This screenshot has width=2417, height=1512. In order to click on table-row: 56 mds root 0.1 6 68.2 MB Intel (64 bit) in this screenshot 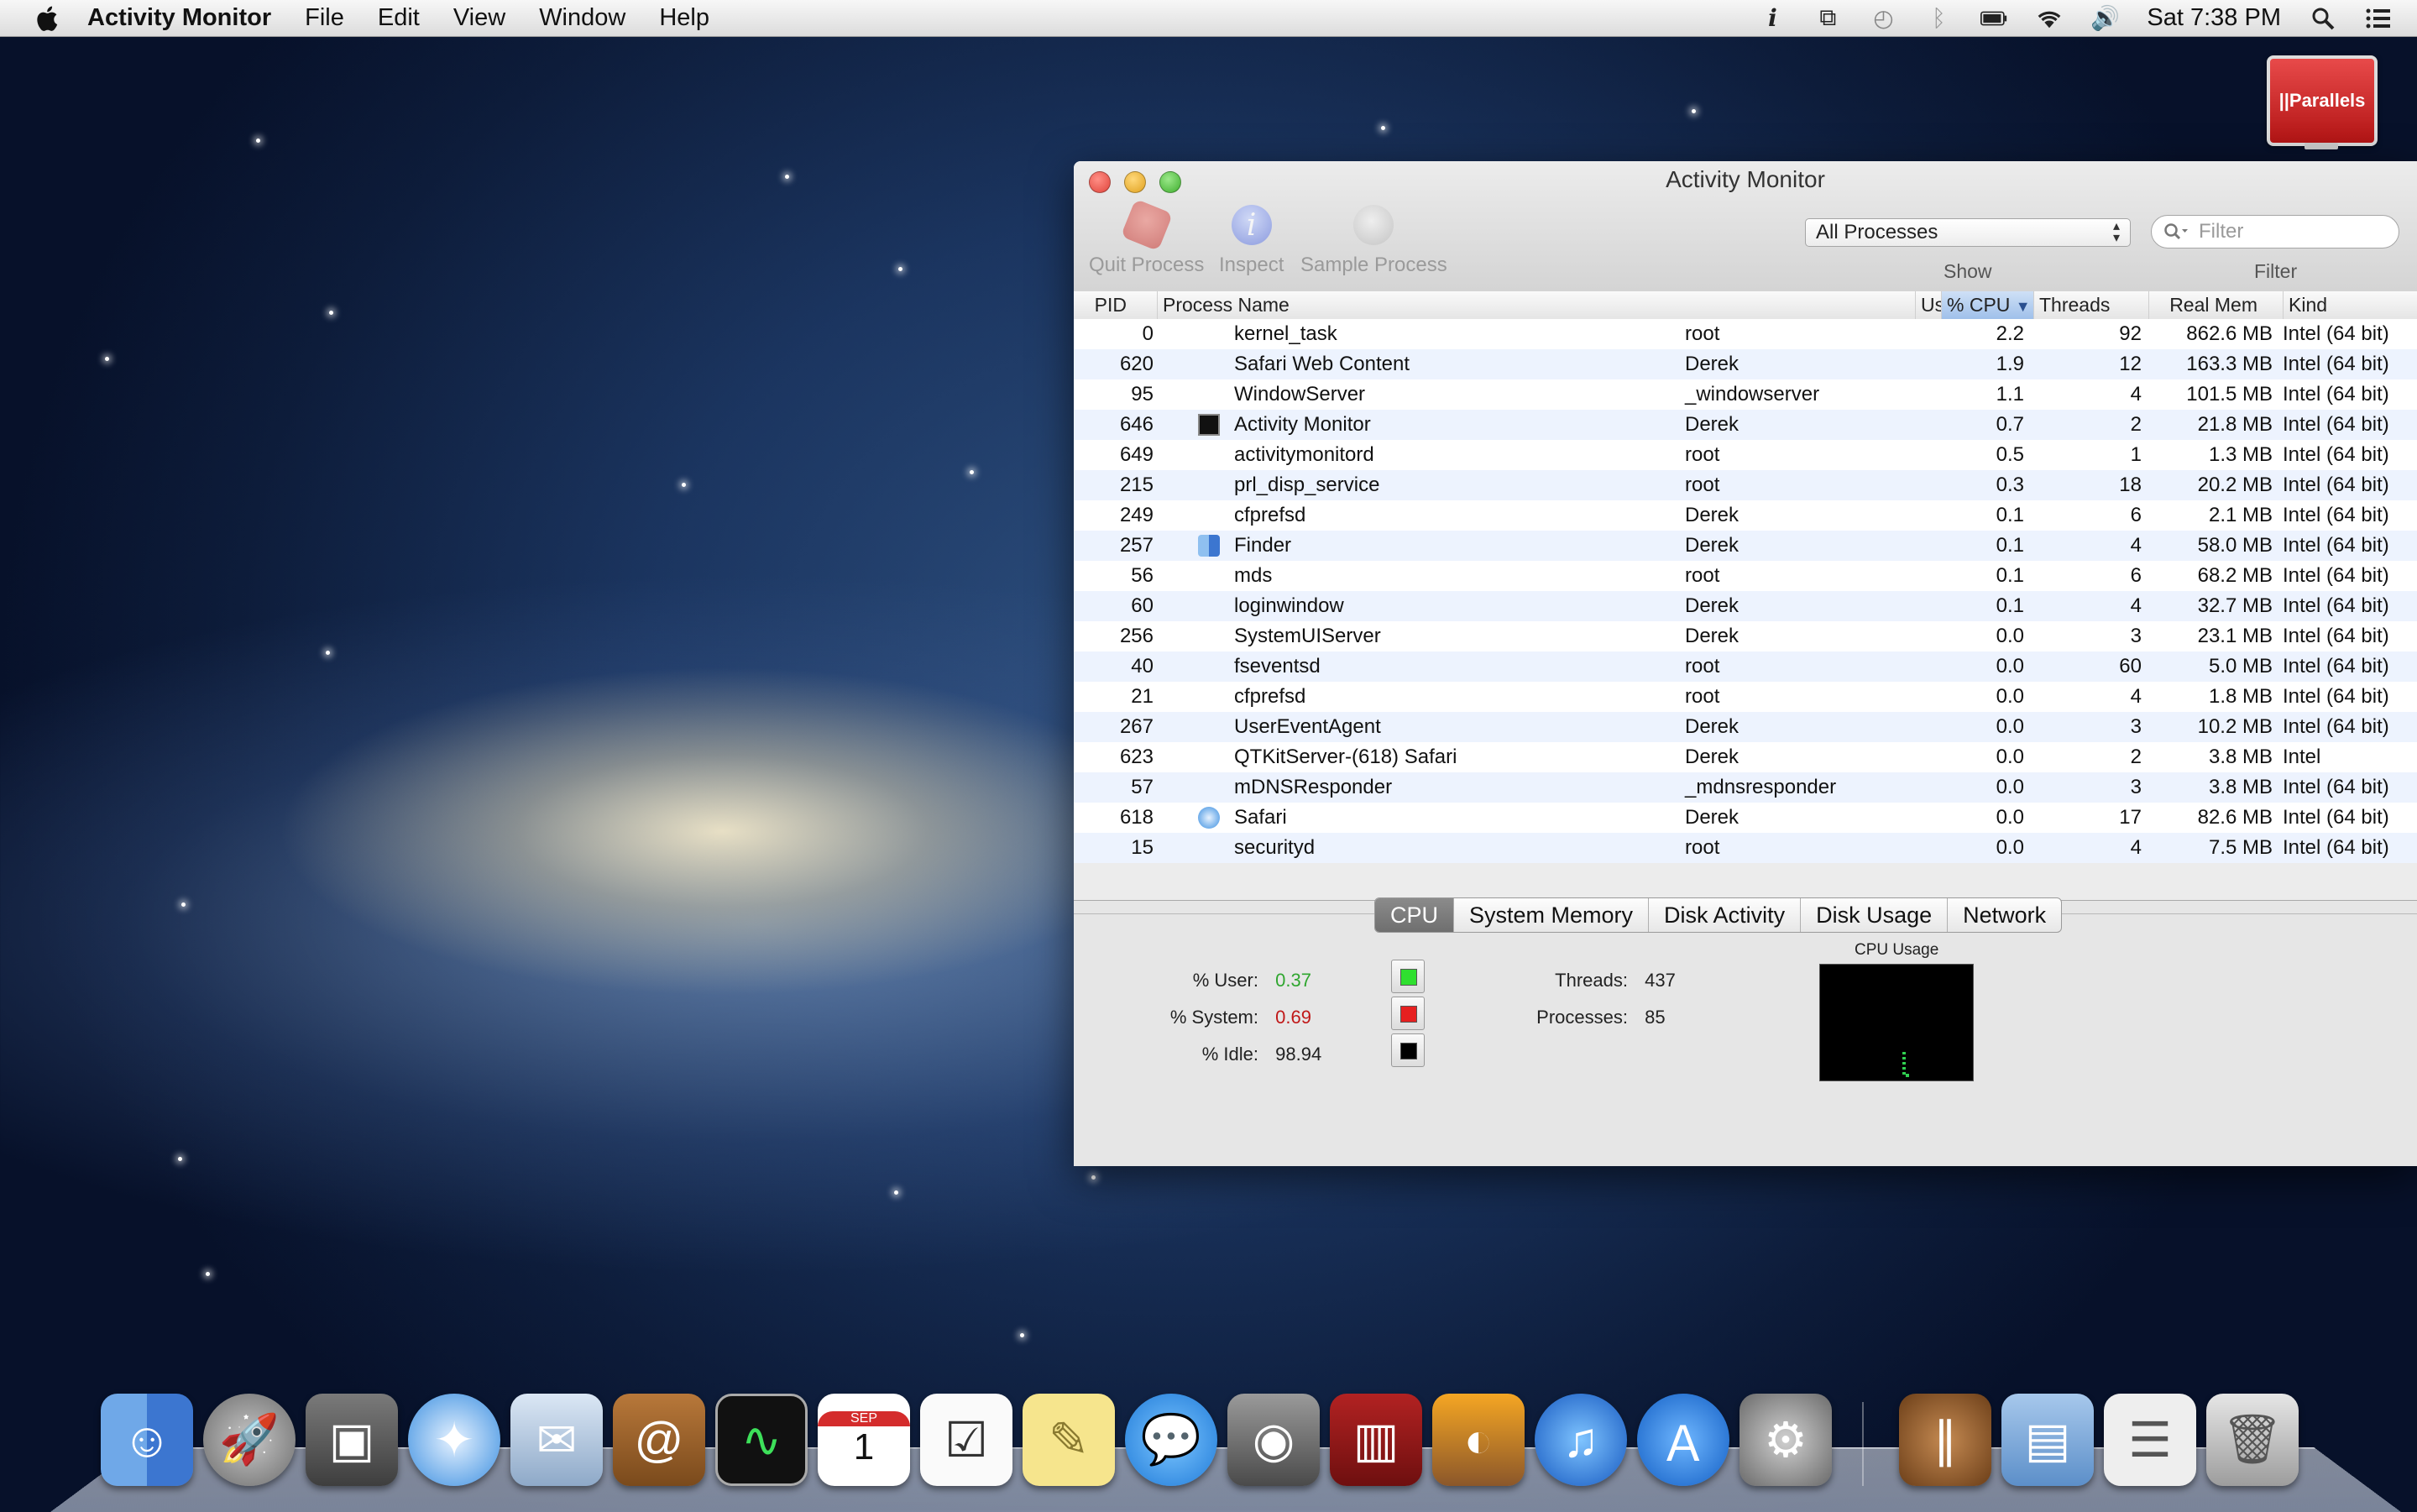, I will do `click(1745, 576)`.